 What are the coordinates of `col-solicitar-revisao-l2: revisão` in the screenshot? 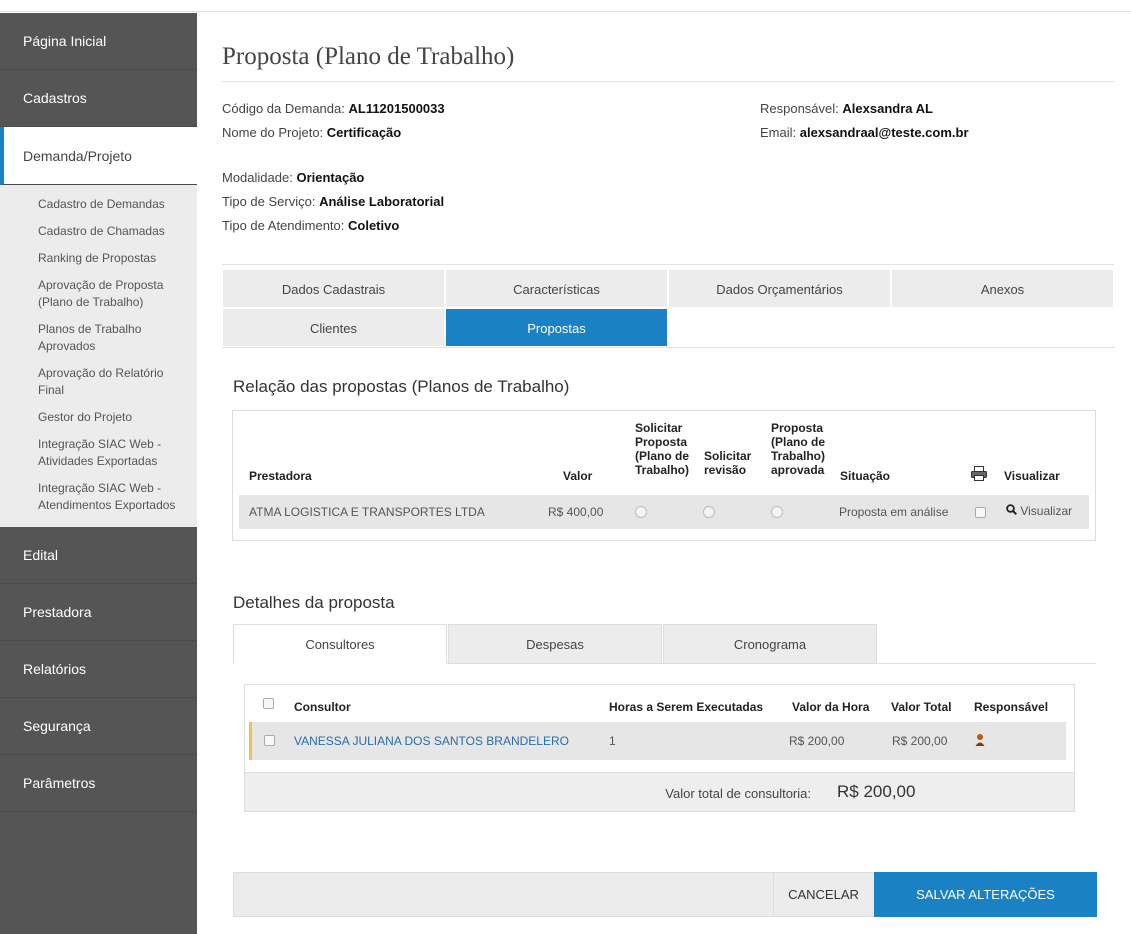 It's located at (725, 470).